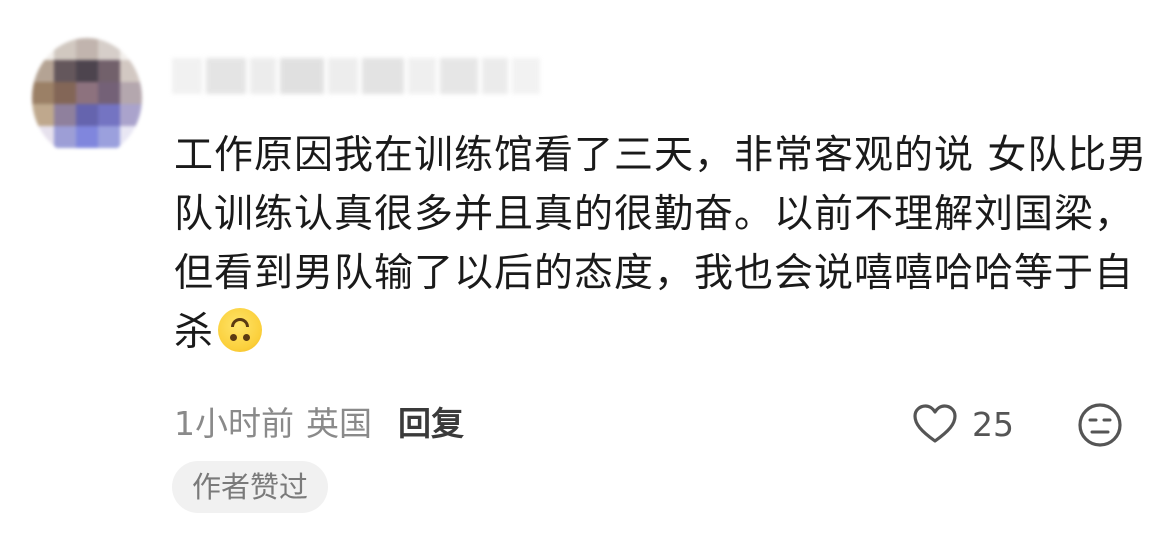  I want to click on reply-button: 回复, so click(431, 423).